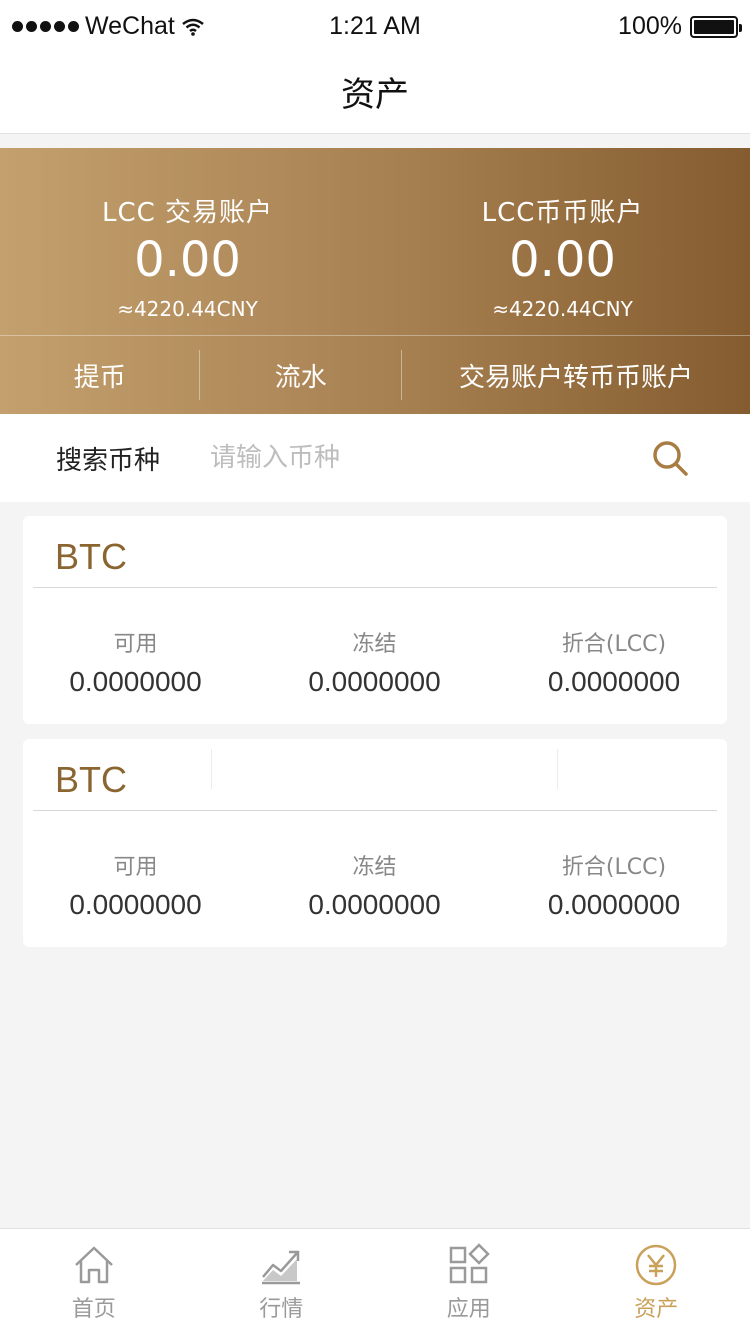 The width and height of the screenshot is (750, 1334). I want to click on status-left: WeChat, so click(108, 26).